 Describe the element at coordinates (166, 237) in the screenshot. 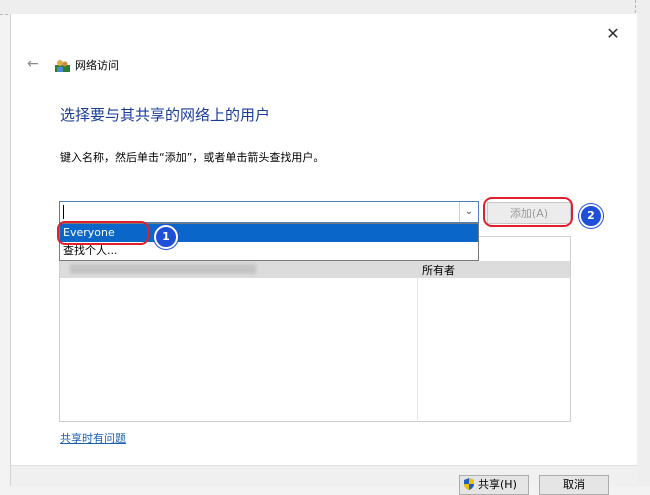

I see `step-badge-1: 1` at that location.